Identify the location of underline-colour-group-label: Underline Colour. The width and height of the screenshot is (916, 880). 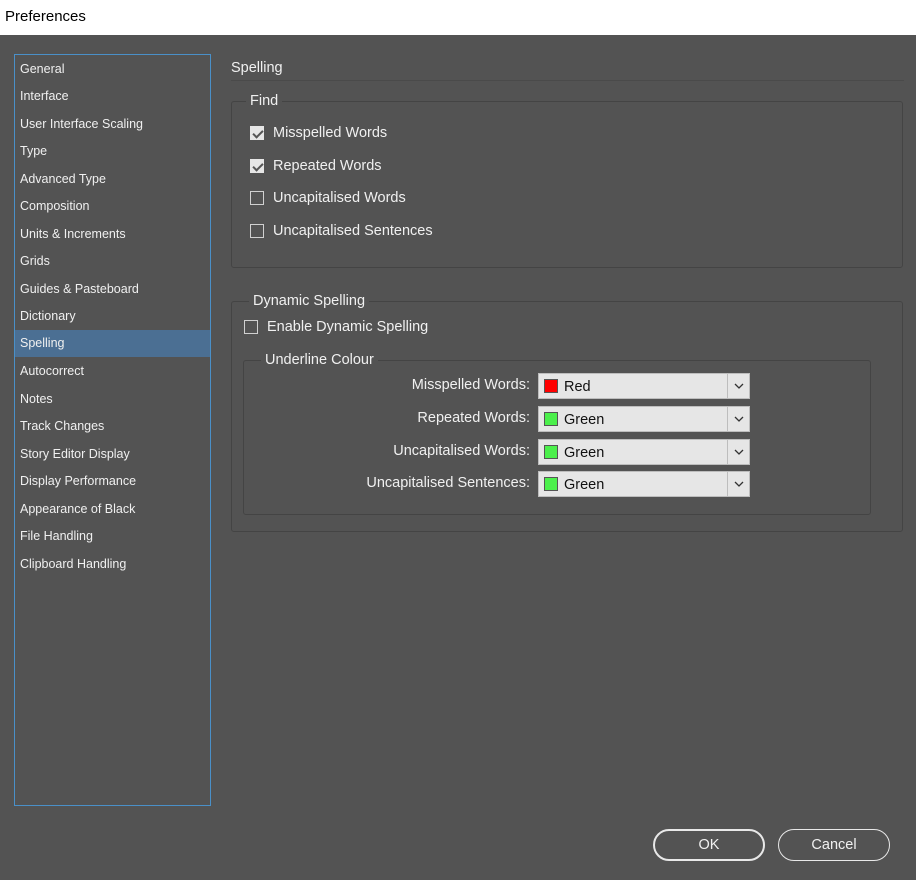
(319, 360).